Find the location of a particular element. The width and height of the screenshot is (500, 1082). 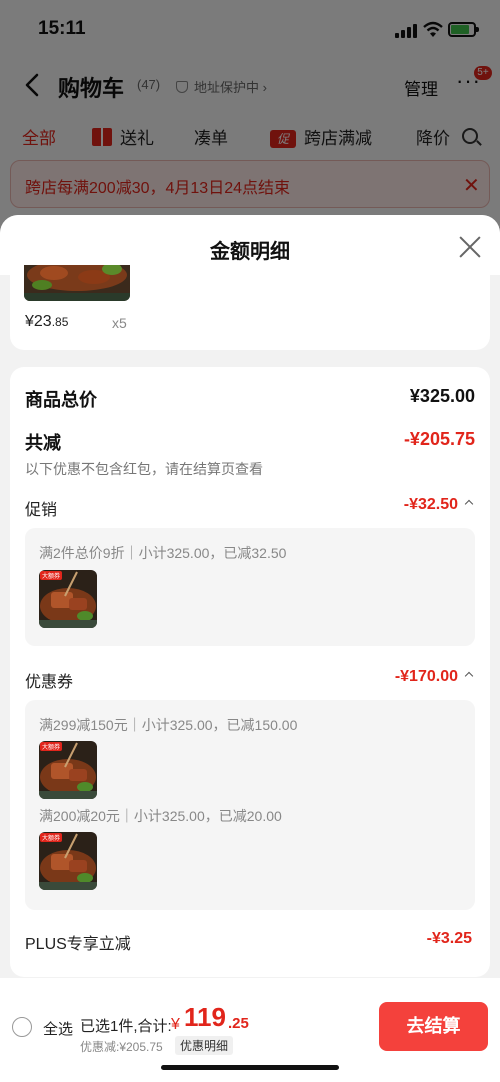

item-price-dec: .85 is located at coordinates (60, 322).